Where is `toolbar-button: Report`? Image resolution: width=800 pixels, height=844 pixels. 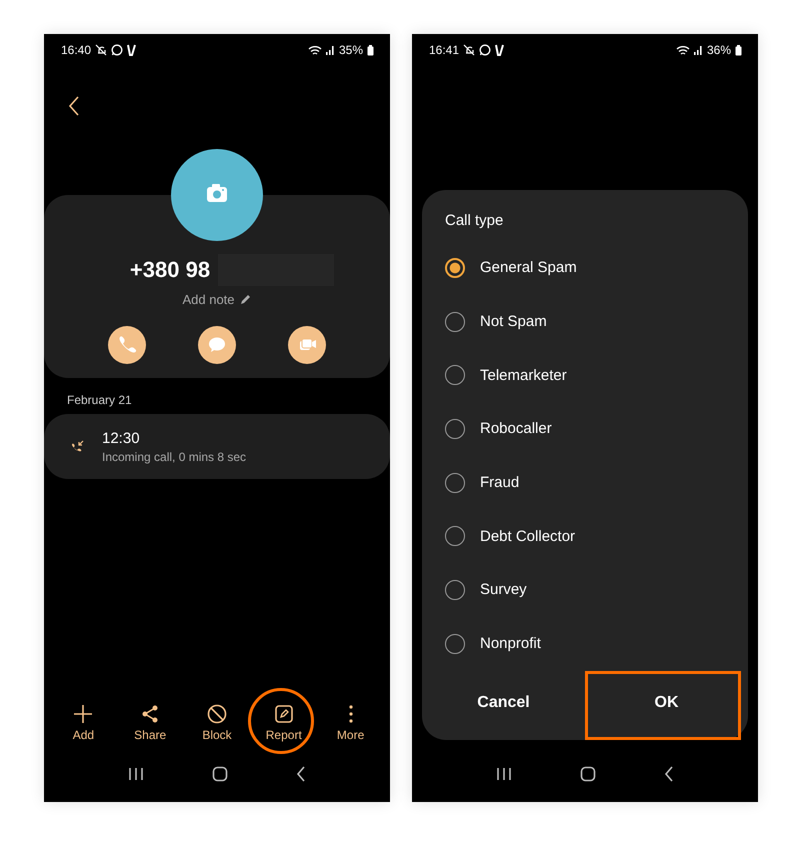
toolbar-button: Report is located at coordinates (284, 723).